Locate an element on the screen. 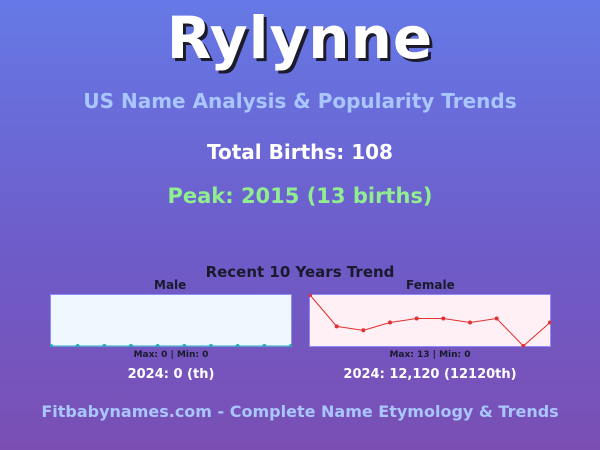 The width and height of the screenshot is (600, 450). male-panel-background is located at coordinates (171, 320).